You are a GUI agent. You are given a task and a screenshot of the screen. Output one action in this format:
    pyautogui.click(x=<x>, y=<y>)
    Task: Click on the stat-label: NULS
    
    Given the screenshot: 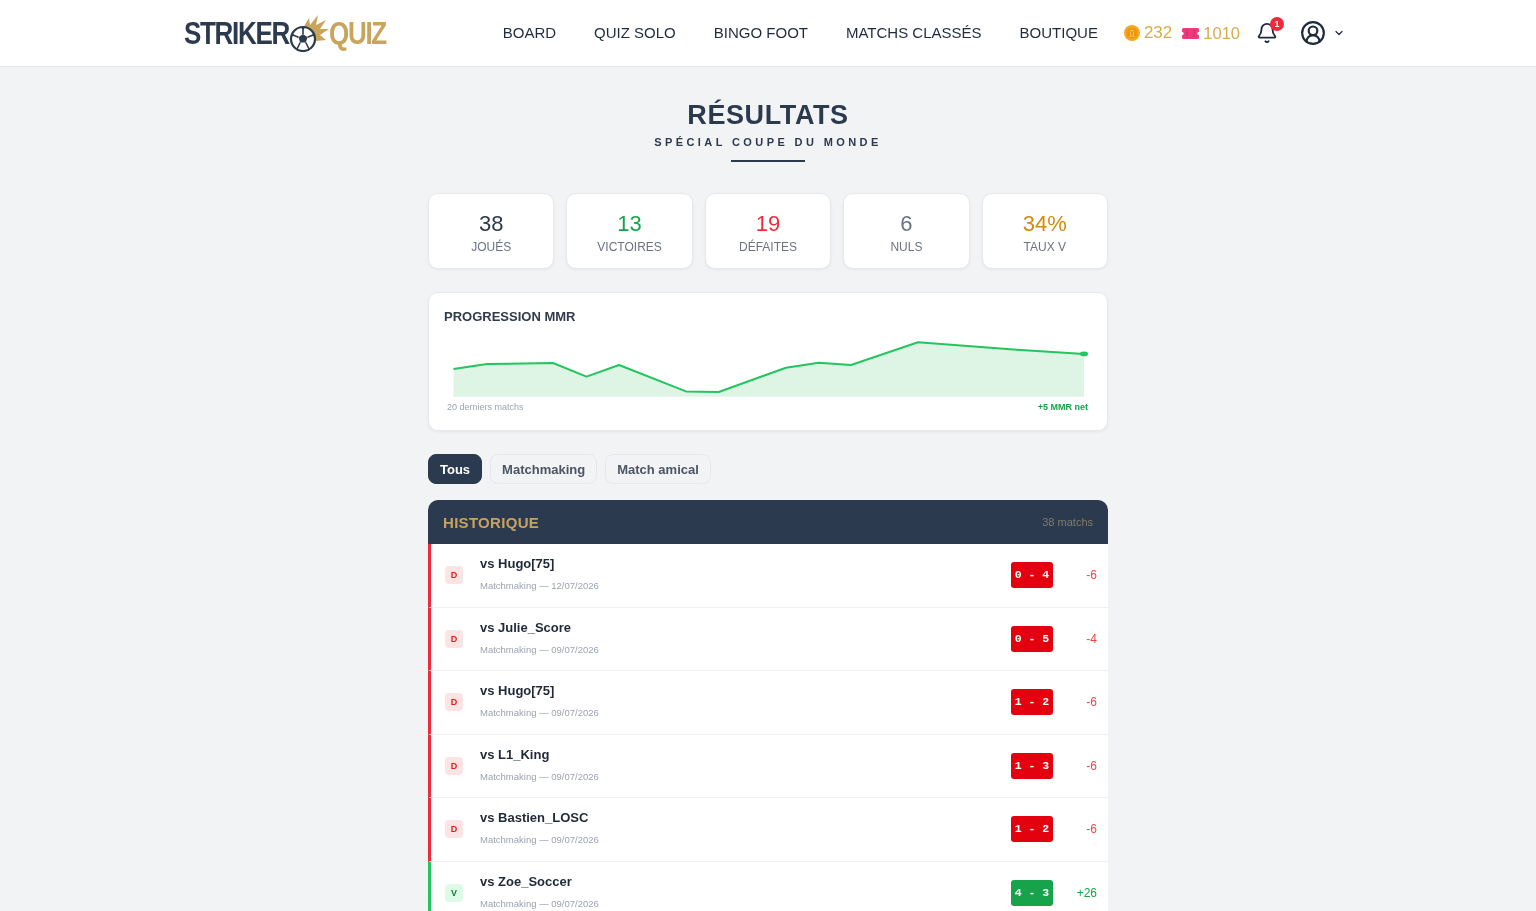 What is the action you would take?
    pyautogui.click(x=906, y=247)
    